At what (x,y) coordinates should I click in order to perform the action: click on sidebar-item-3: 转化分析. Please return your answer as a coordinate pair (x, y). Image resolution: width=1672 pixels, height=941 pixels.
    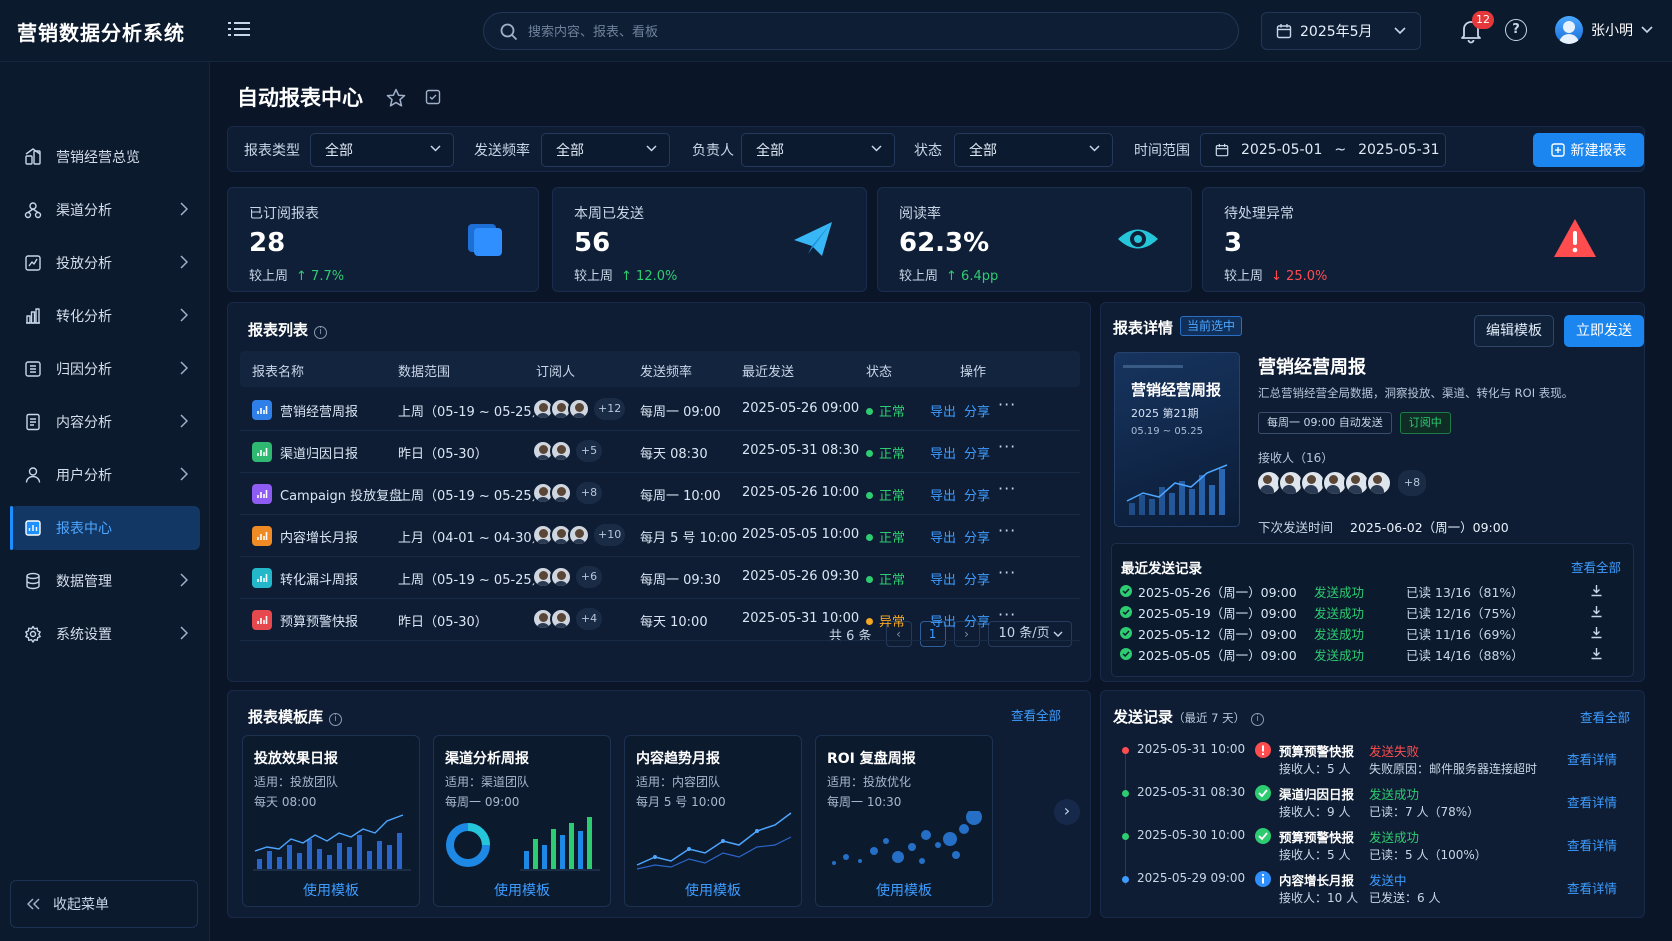
    Looking at the image, I should click on (105, 316).